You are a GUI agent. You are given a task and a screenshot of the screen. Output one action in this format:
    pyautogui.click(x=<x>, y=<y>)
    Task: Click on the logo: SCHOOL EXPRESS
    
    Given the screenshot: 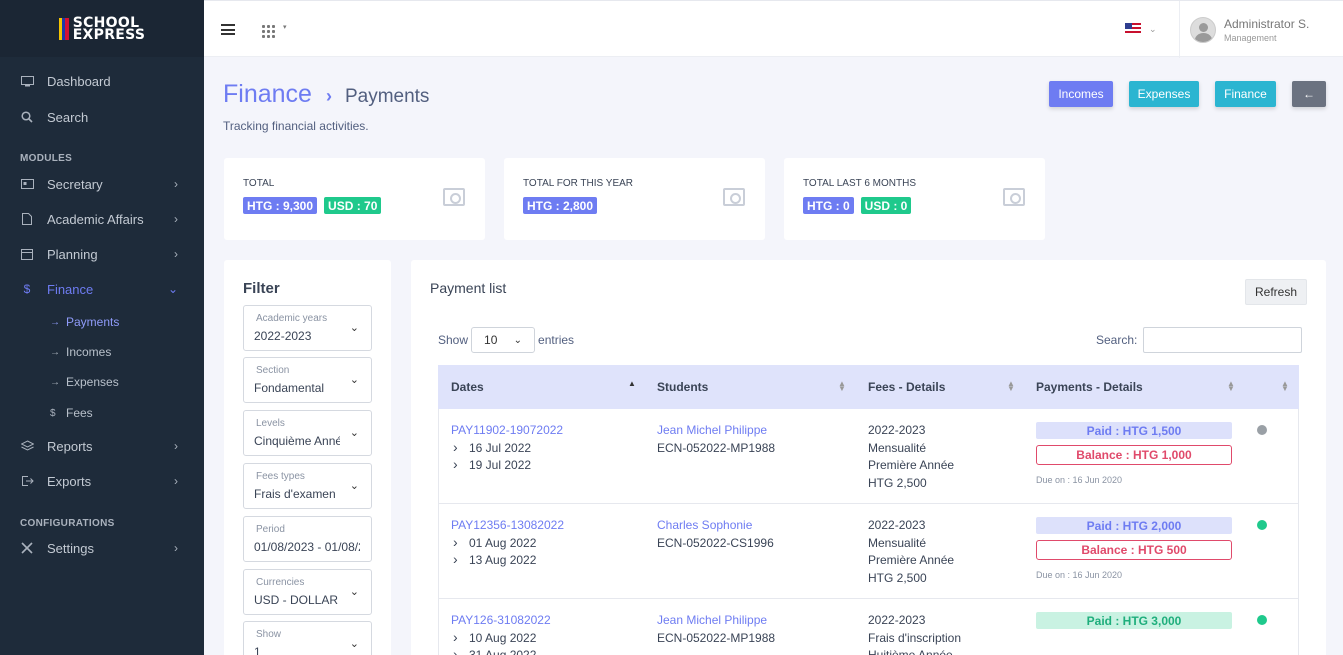 What is the action you would take?
    pyautogui.click(x=102, y=28)
    